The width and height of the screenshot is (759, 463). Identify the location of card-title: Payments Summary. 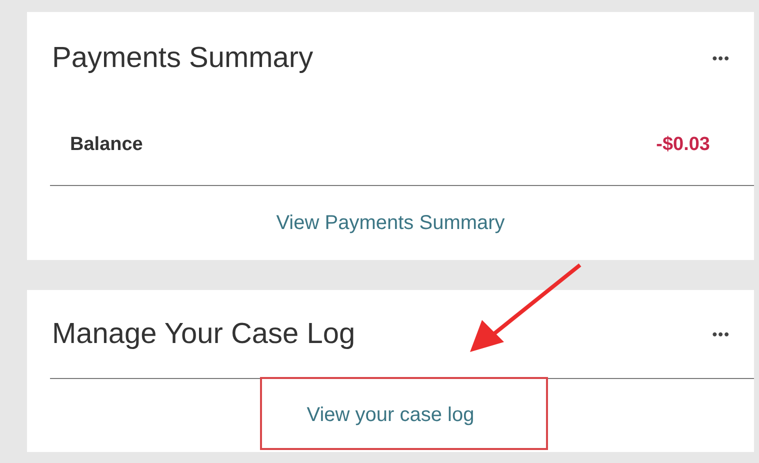
(183, 58).